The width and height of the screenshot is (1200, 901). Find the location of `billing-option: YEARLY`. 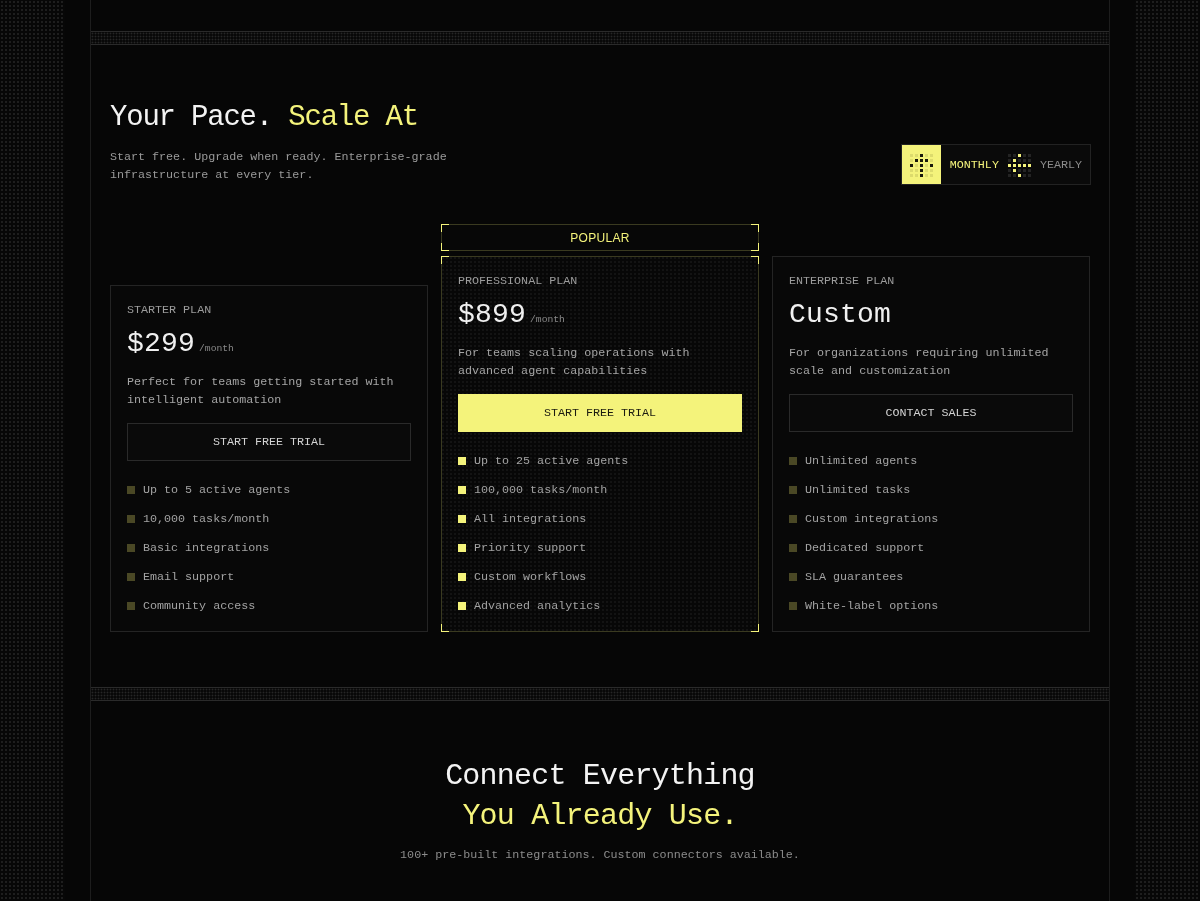

billing-option: YEARLY is located at coordinates (1046, 164).